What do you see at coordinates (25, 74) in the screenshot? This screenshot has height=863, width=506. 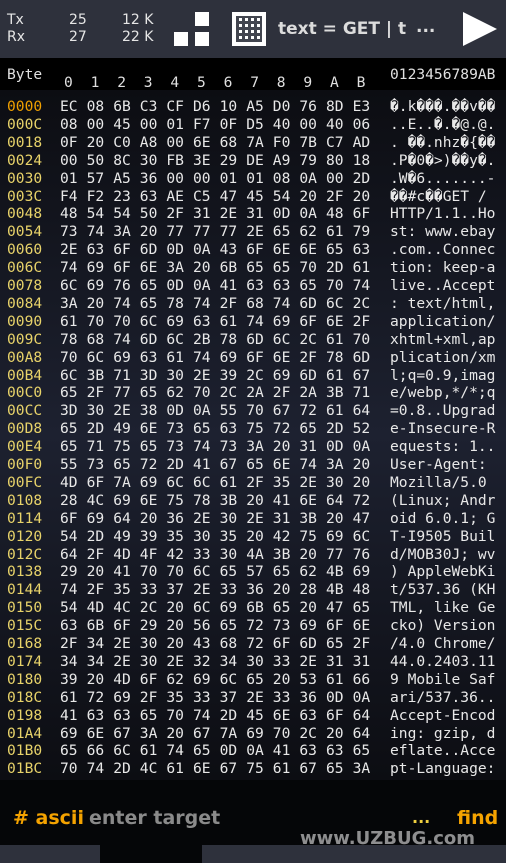 I see `byte-header: Byte` at bounding box center [25, 74].